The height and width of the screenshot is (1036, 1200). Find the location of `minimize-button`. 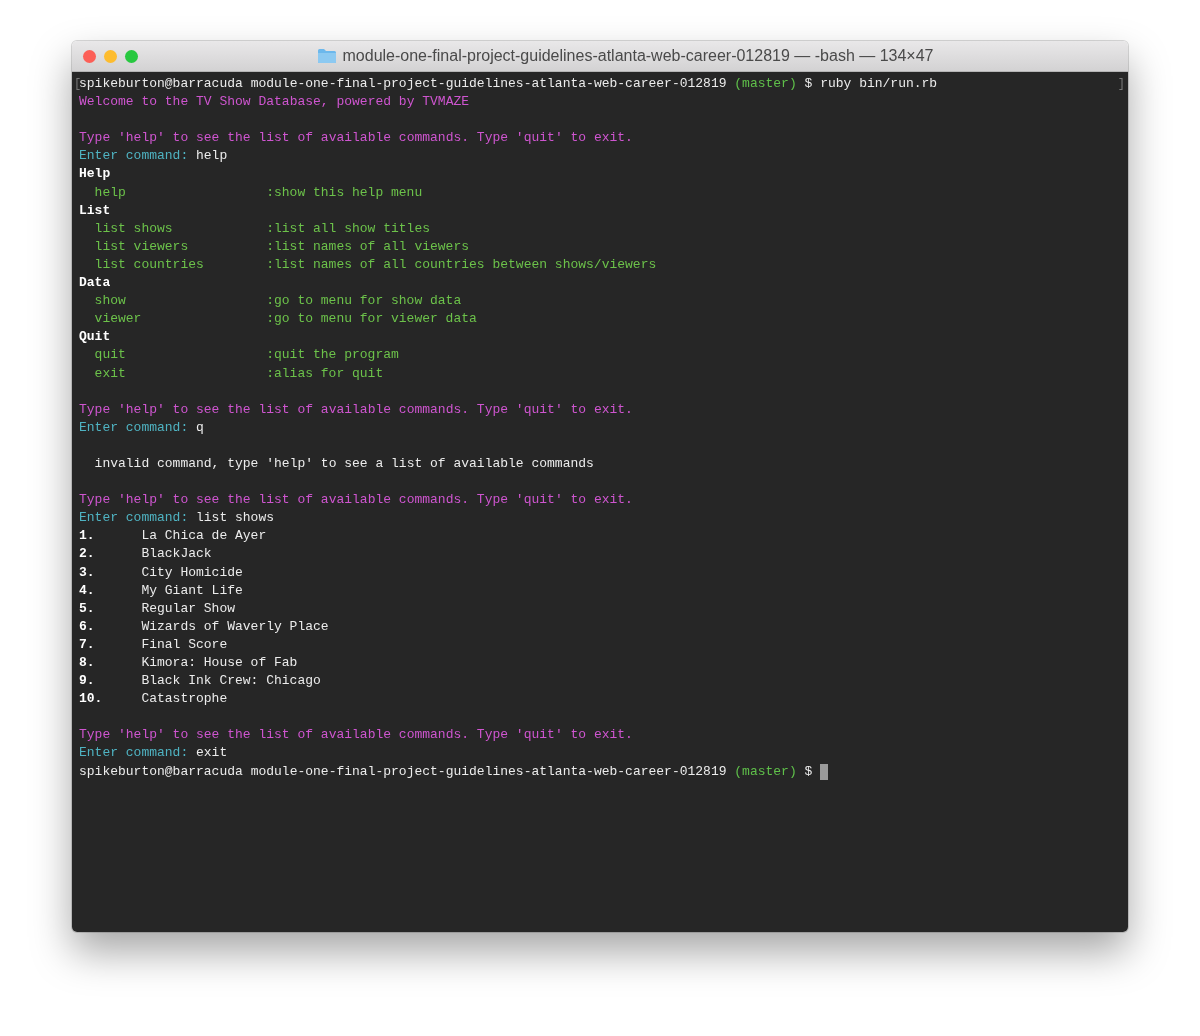

minimize-button is located at coordinates (110, 56).